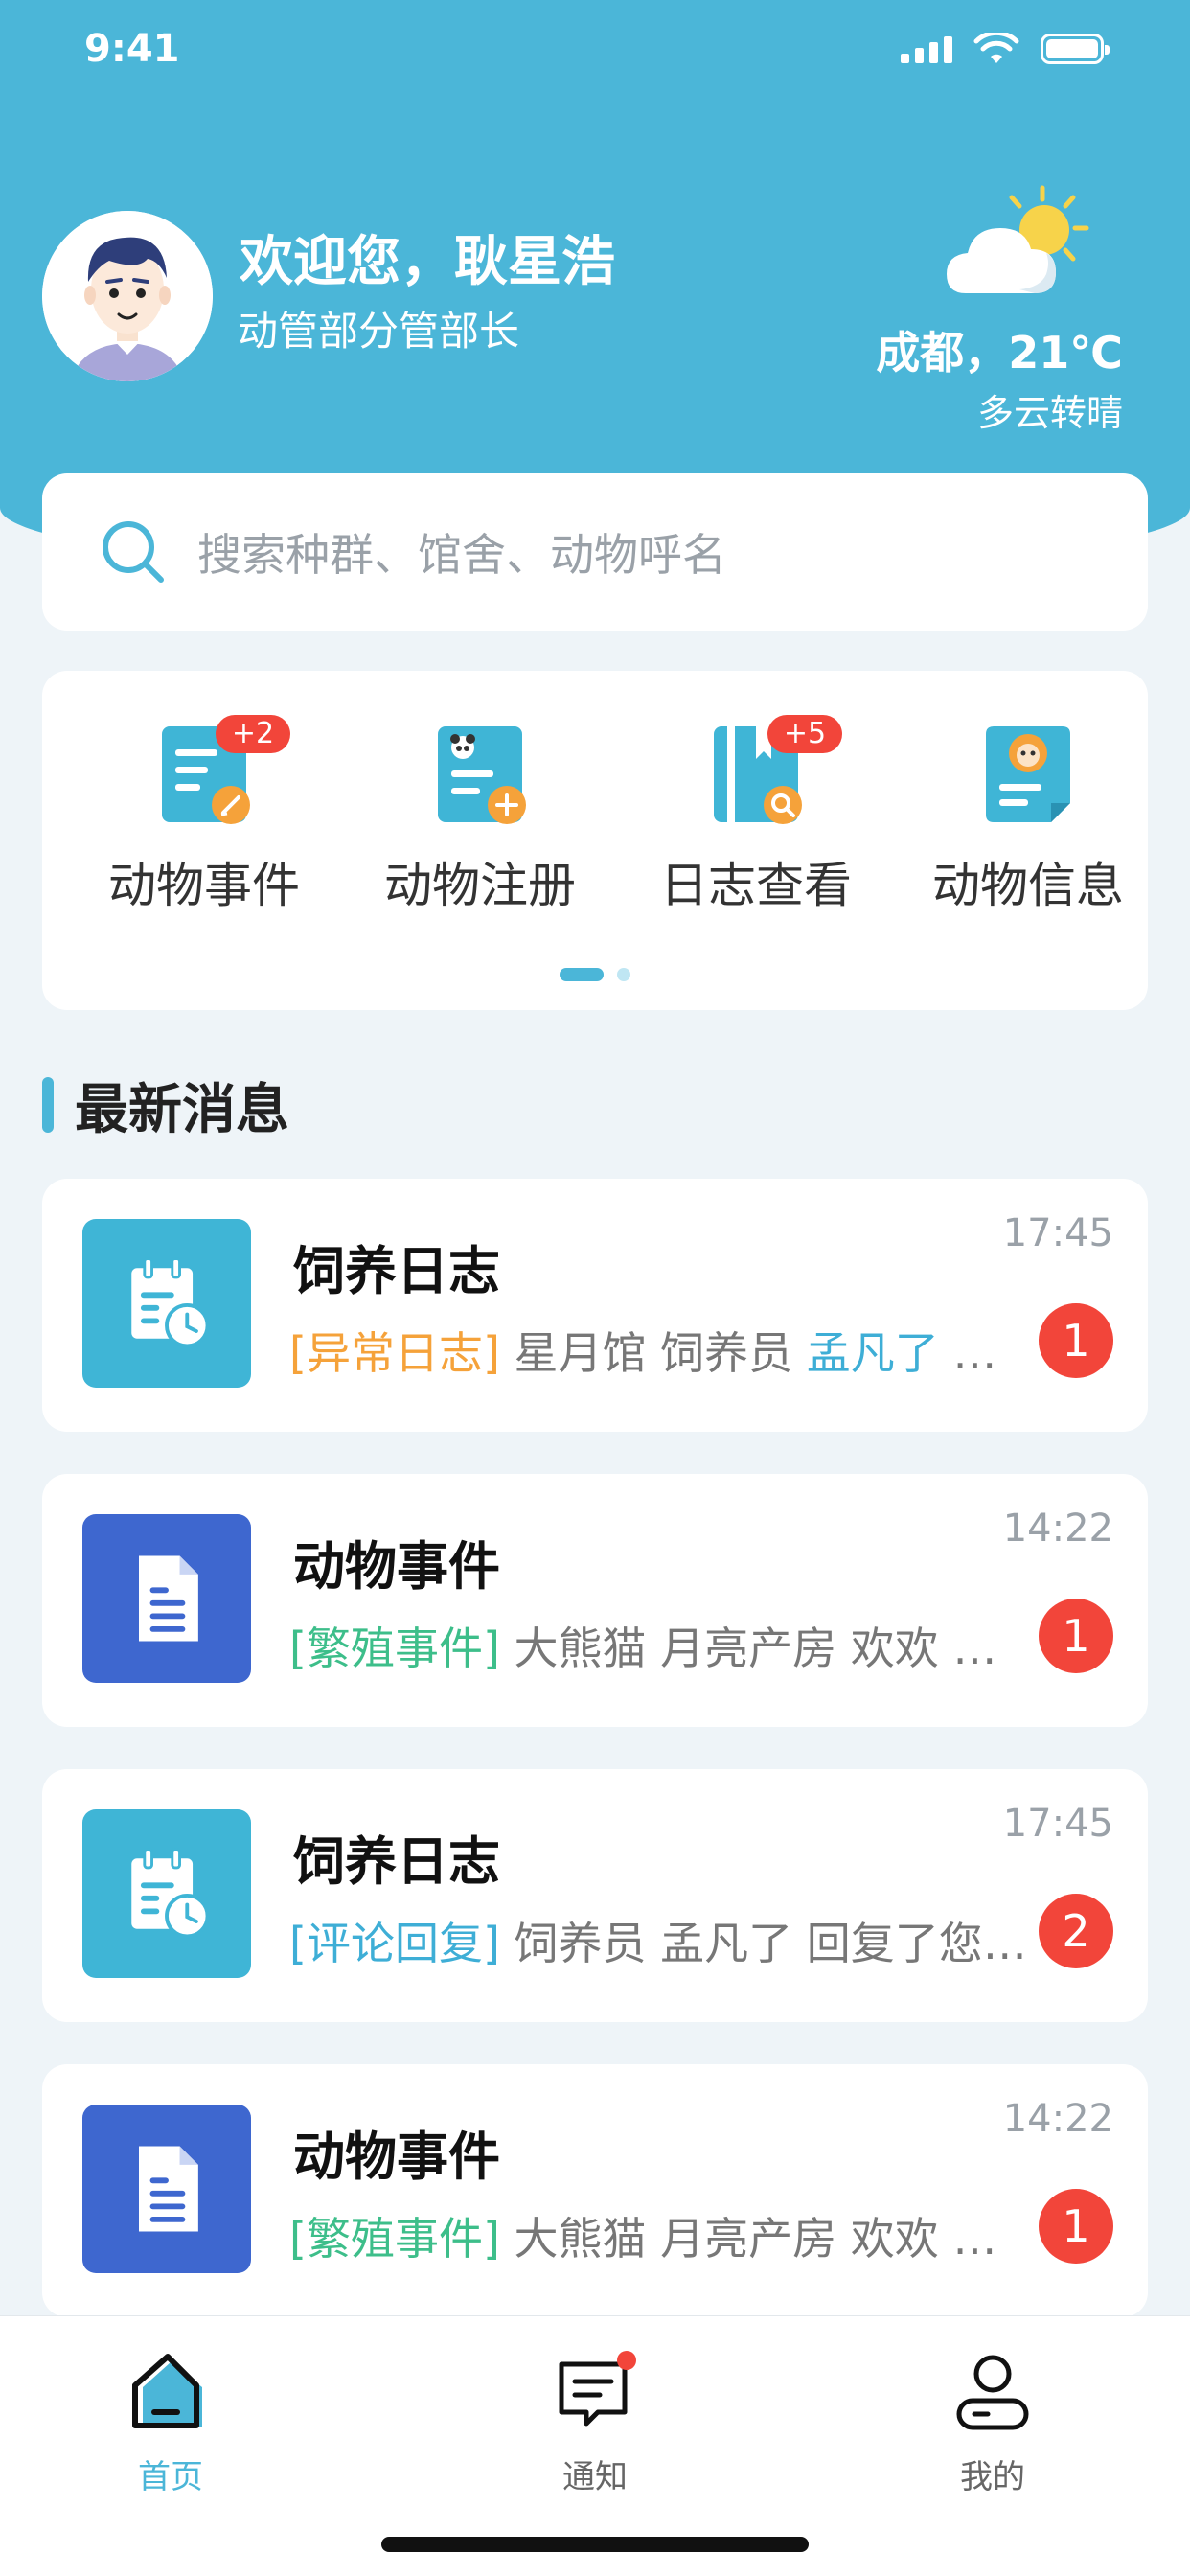  What do you see at coordinates (1000, 353) in the screenshot?
I see `weather-city-temperature: 成都，21℃` at bounding box center [1000, 353].